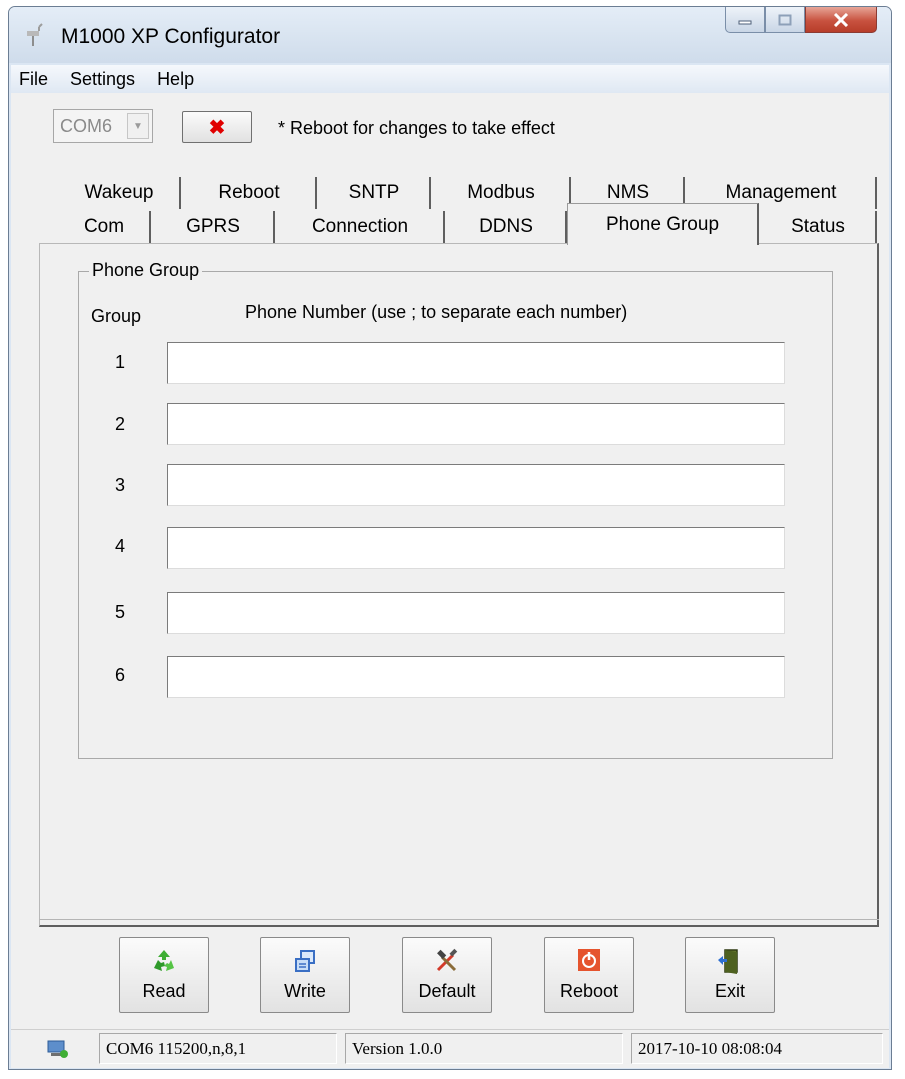 Image resolution: width=905 pixels, height=1079 pixels. I want to click on group-number: 6, so click(120, 675).